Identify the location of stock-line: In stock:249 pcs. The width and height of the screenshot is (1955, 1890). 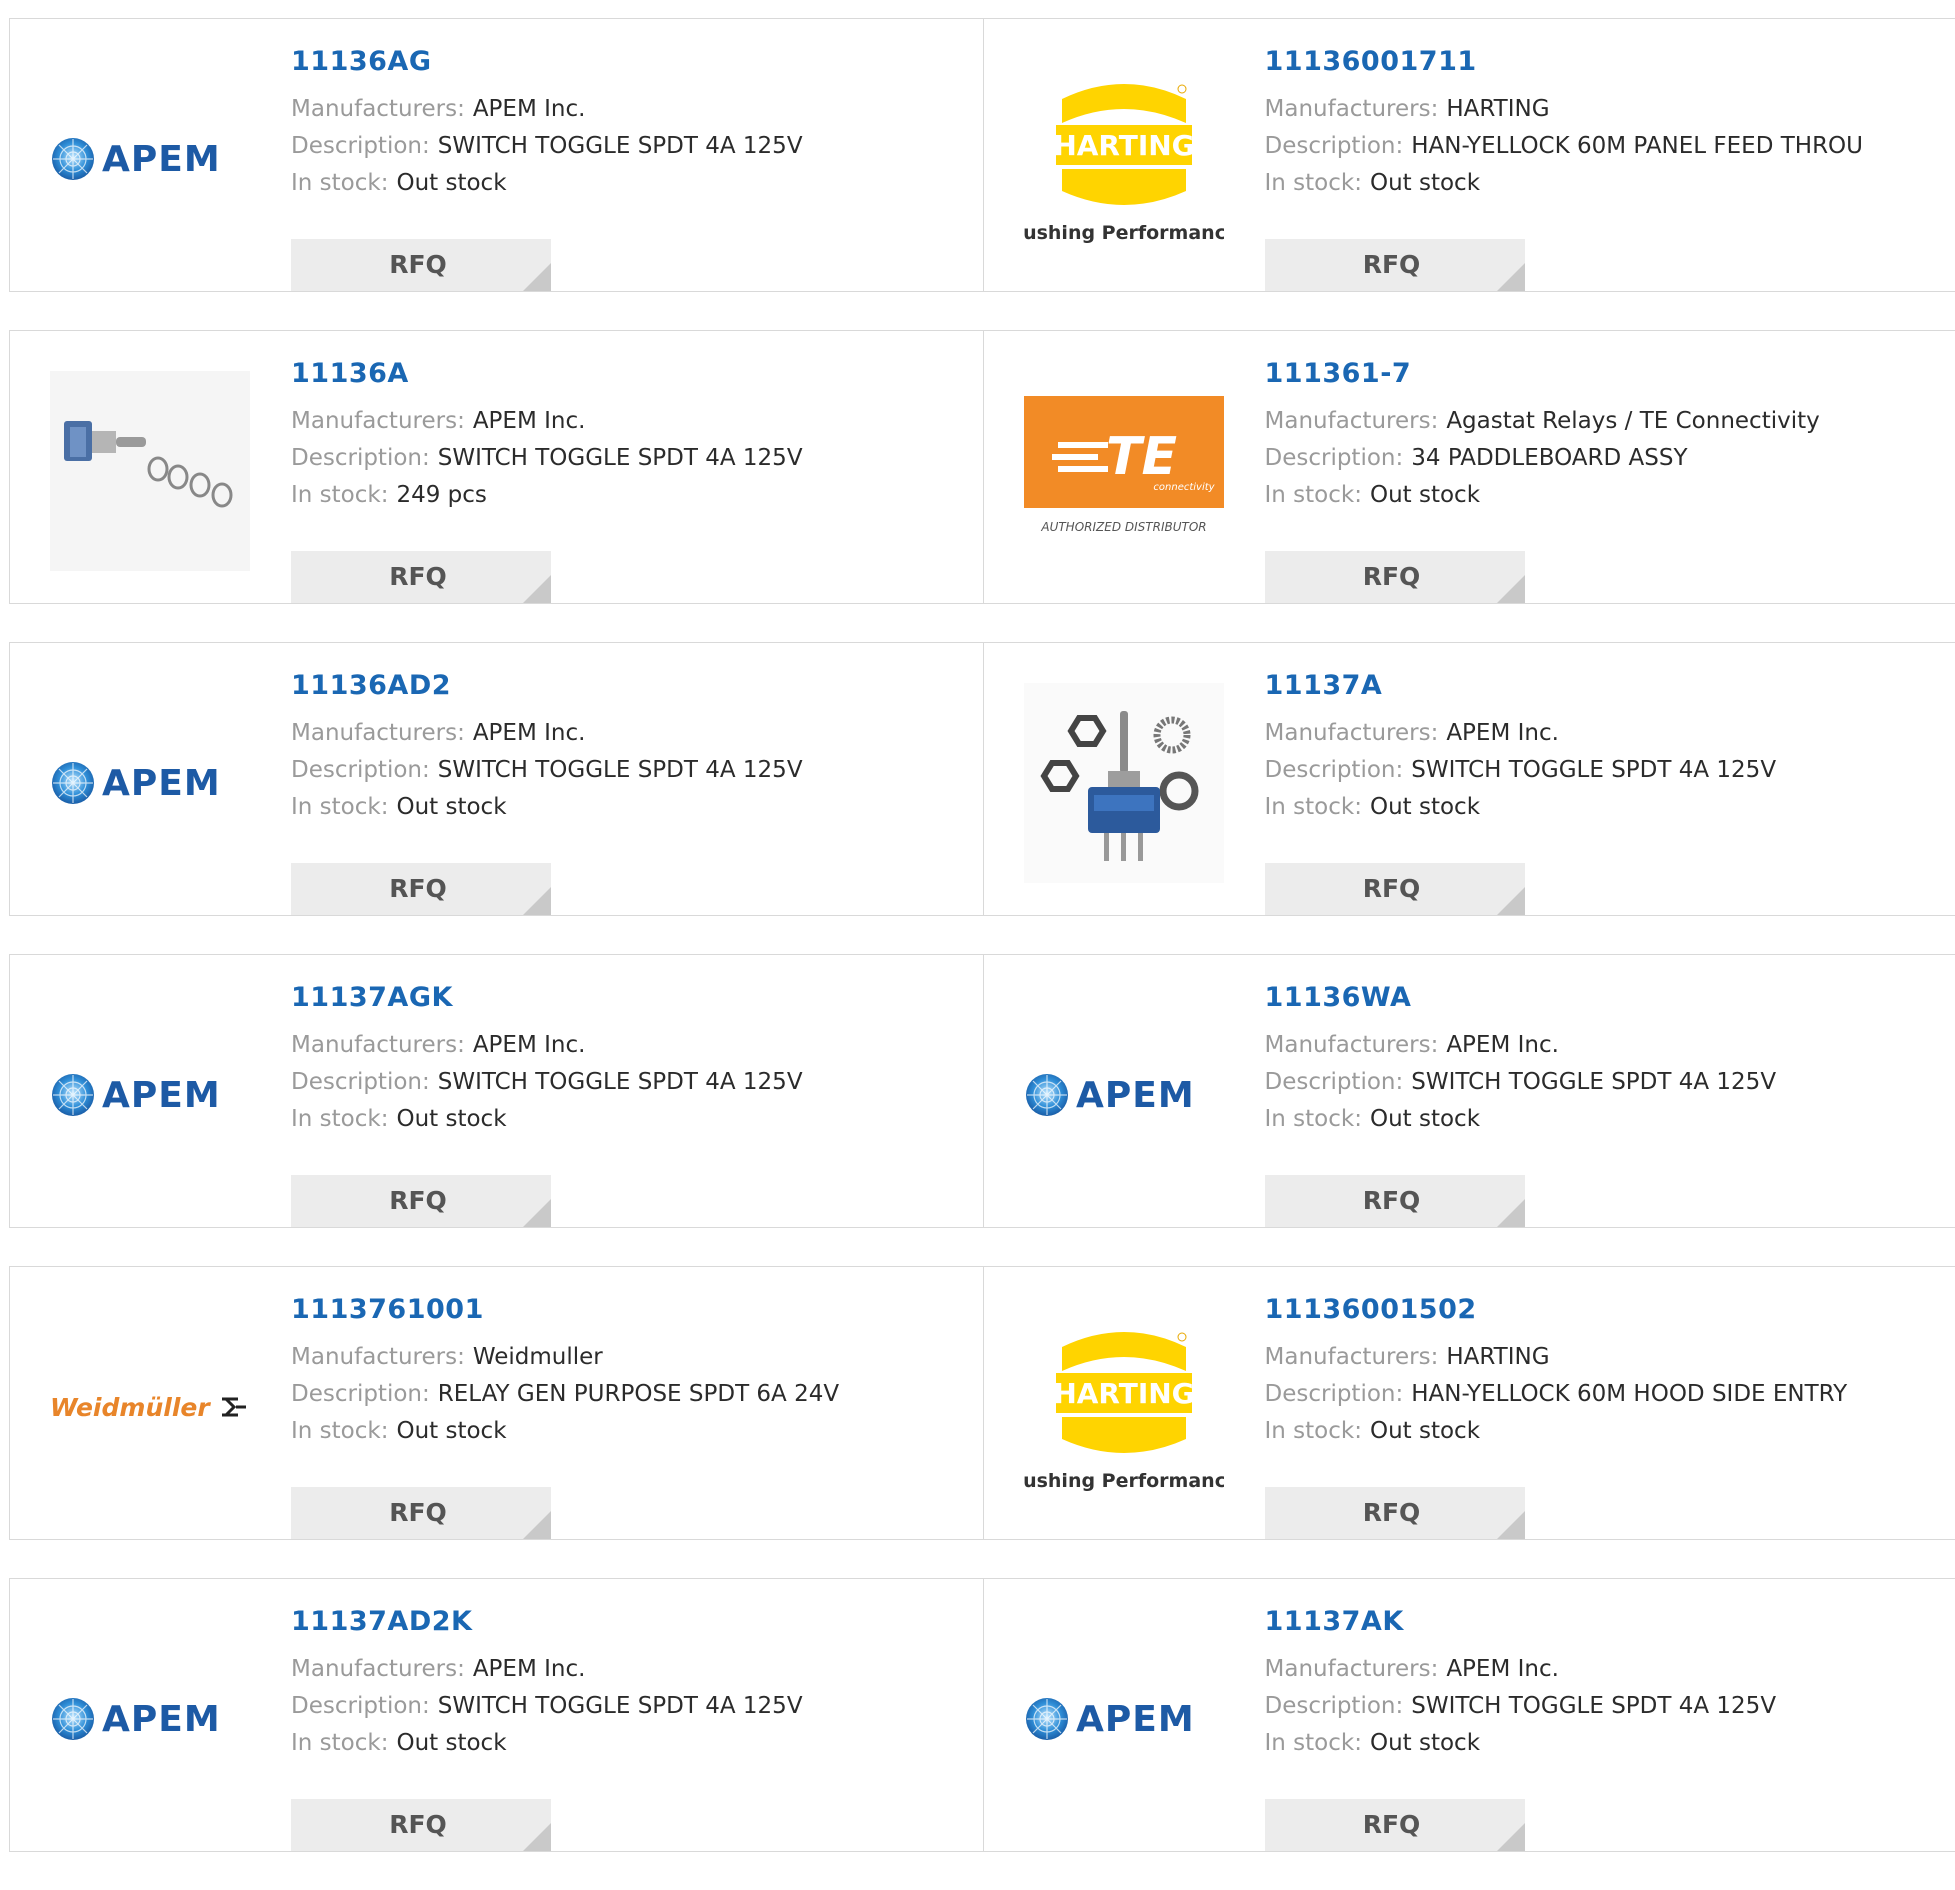
(547, 495).